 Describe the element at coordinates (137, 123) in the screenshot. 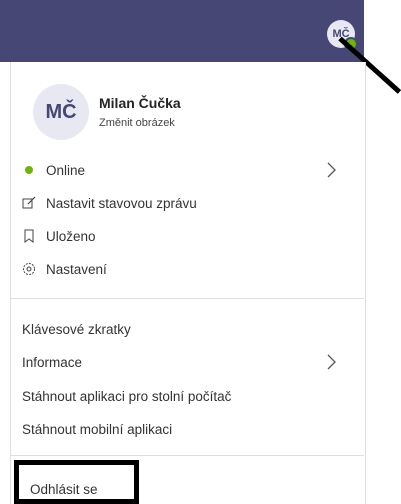

I see `change-picture-link: Změnit obrázek` at that location.